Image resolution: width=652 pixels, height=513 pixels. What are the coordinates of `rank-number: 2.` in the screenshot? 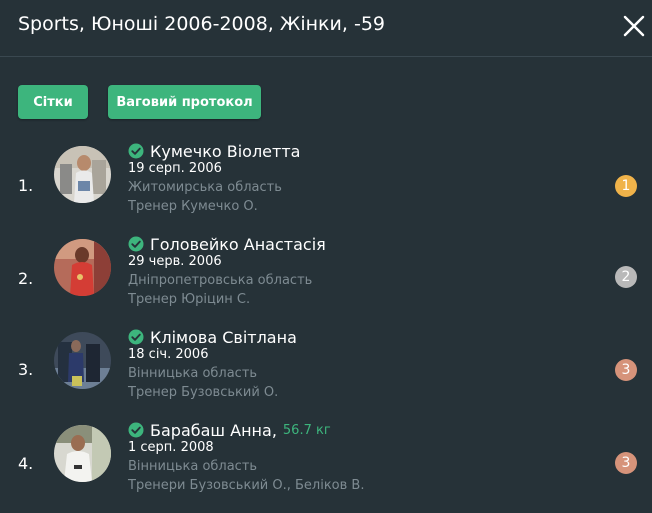 It's located at (26, 278).